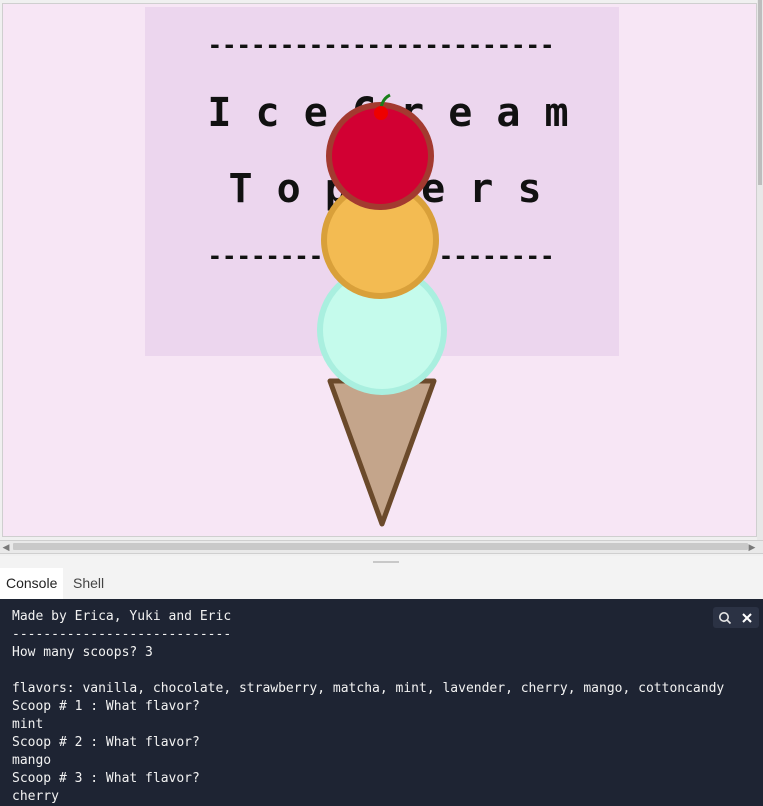  What do you see at coordinates (381, 583) in the screenshot?
I see `console-tabs: Console Shell` at bounding box center [381, 583].